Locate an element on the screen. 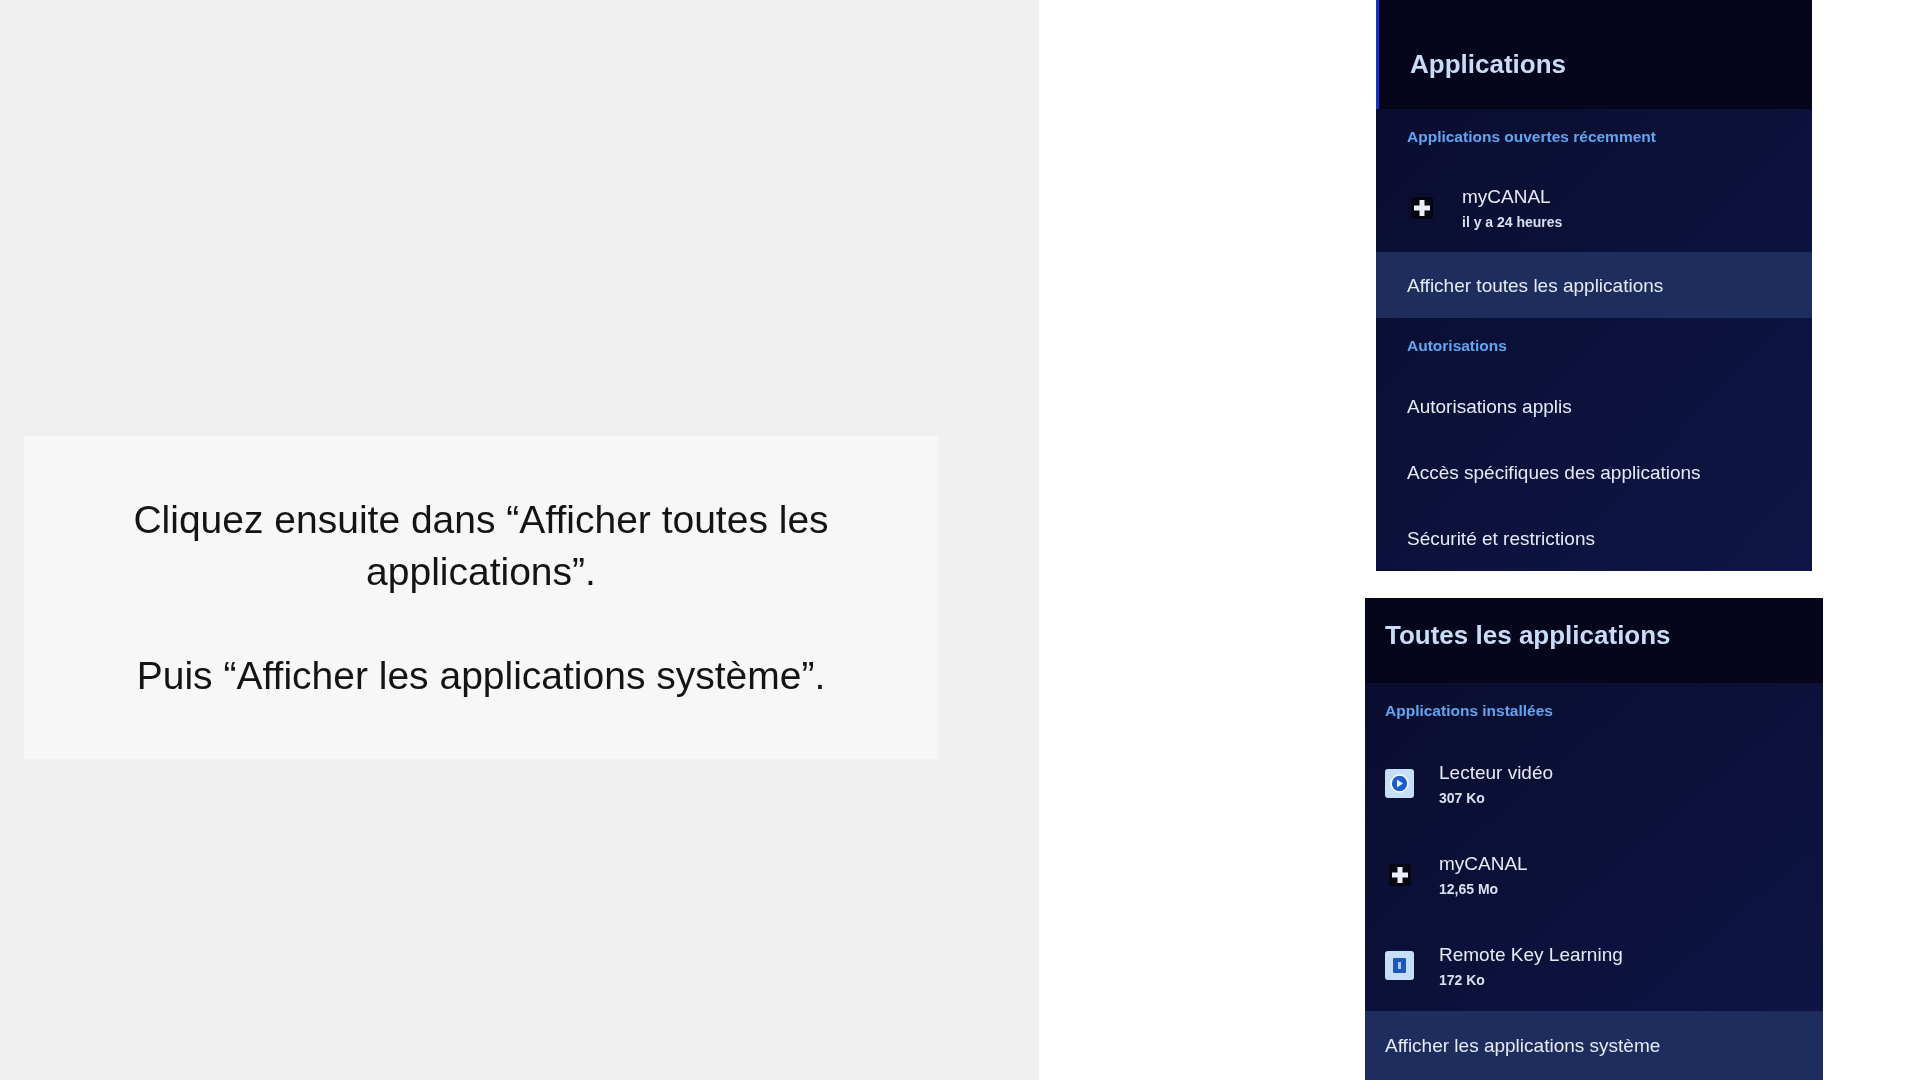  app-name: Lecteur vidéo is located at coordinates (1496, 772).